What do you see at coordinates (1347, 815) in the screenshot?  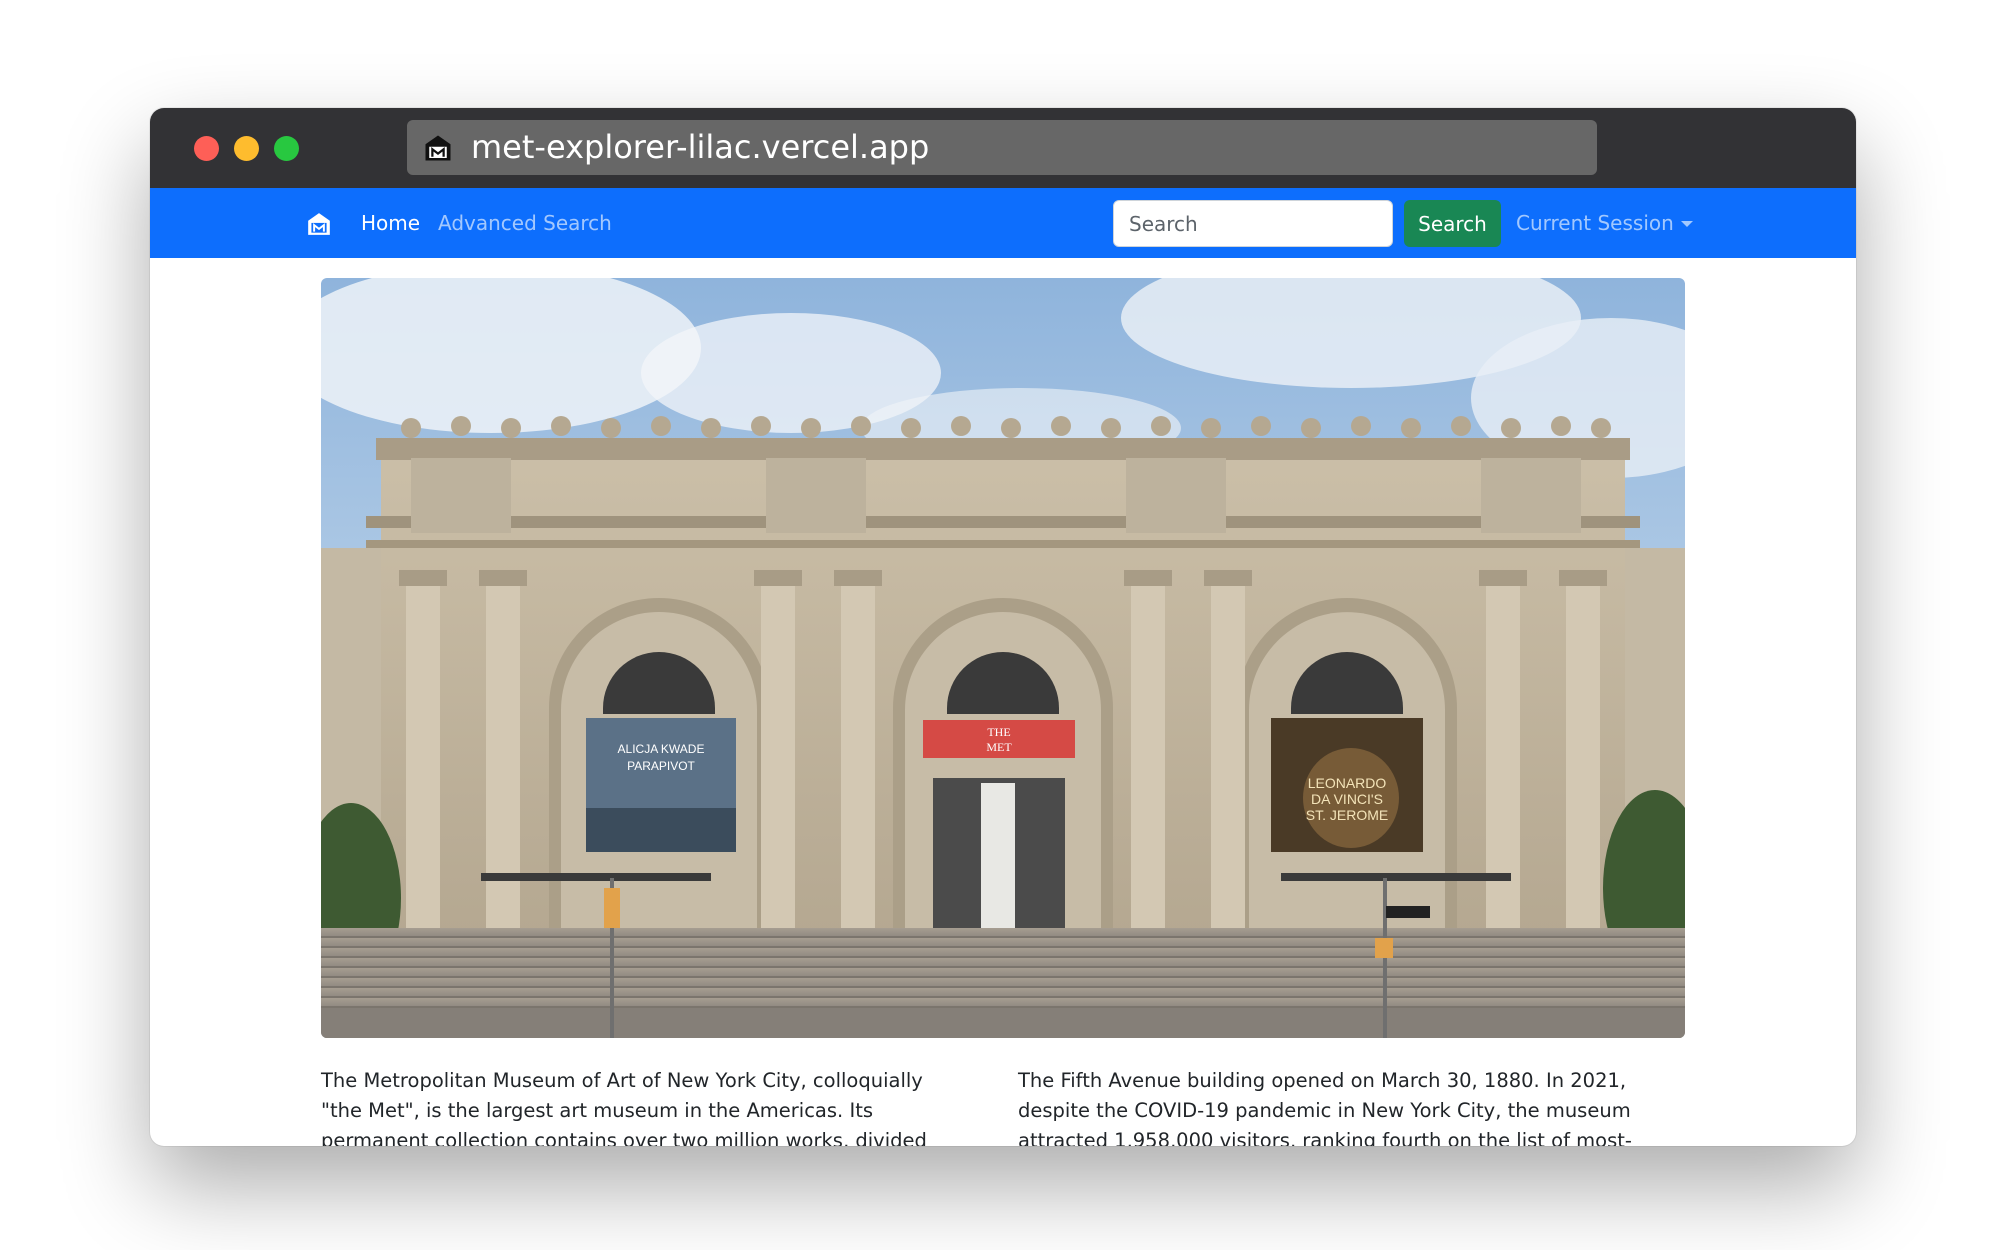 I see `banner-right-line3: ST. JEROME` at bounding box center [1347, 815].